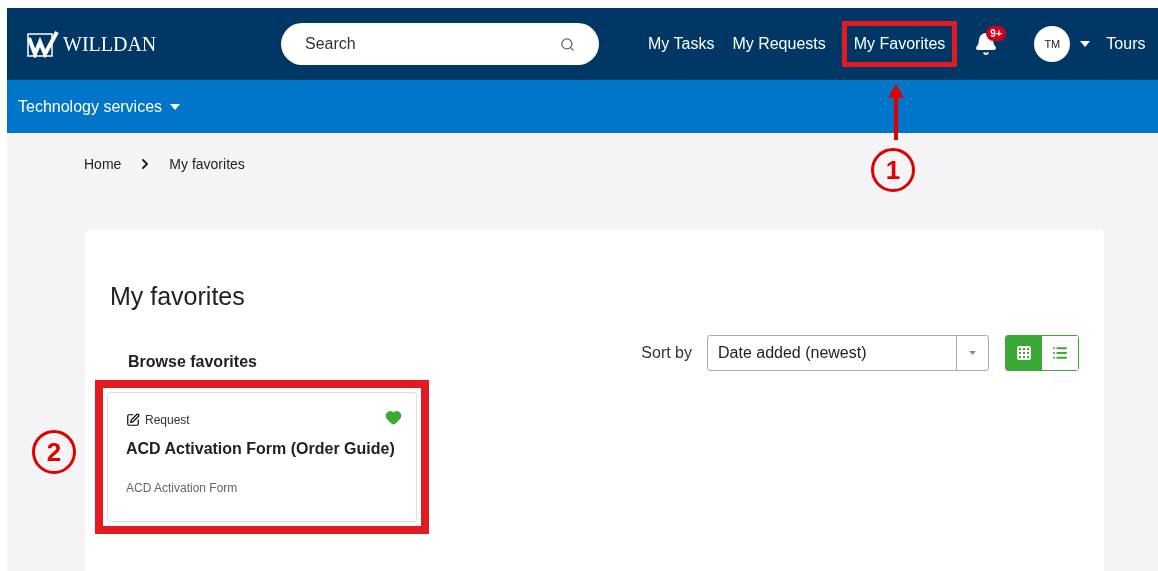 Image resolution: width=1158 pixels, height=571 pixels. I want to click on tours-link: Tours, so click(1126, 44).